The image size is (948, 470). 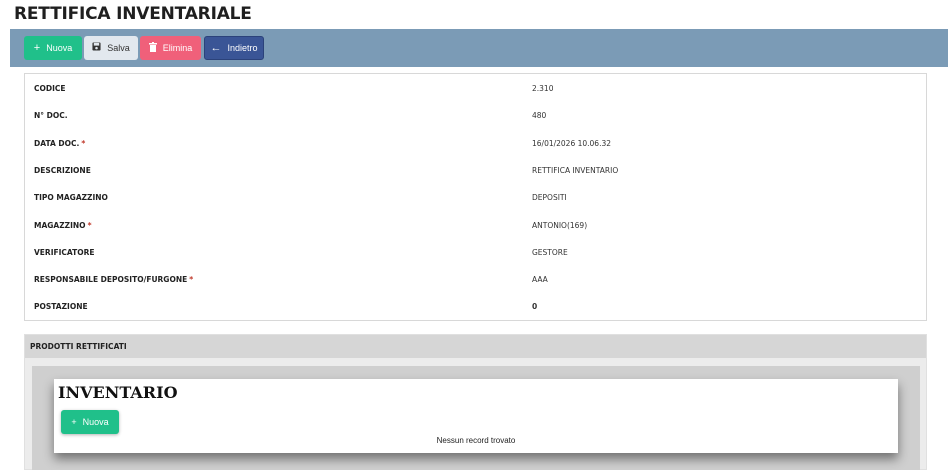 What do you see at coordinates (114, 279) in the screenshot?
I see `field-label: RESPONSABILE DEPOSITO/FURGONE *` at bounding box center [114, 279].